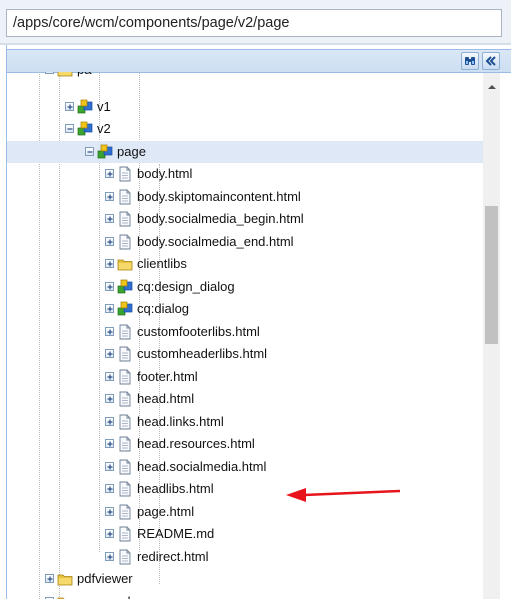 This screenshot has height=599, width=511. Describe the element at coordinates (215, 241) in the screenshot. I see `tree-node-label: body.socialmedia_end.html` at that location.